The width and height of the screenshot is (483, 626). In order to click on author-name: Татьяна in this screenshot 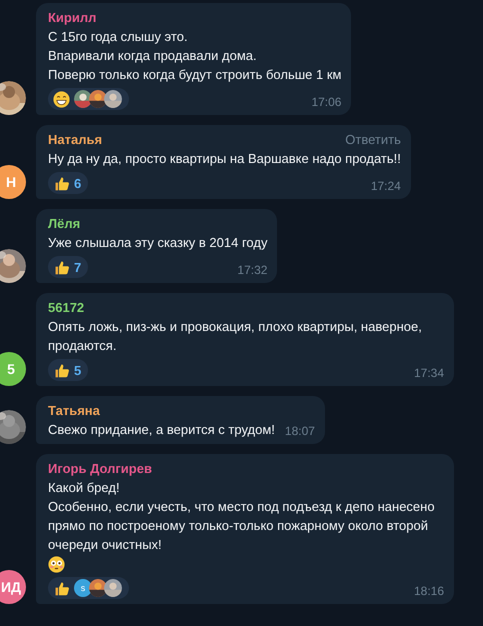, I will do `click(74, 411)`.